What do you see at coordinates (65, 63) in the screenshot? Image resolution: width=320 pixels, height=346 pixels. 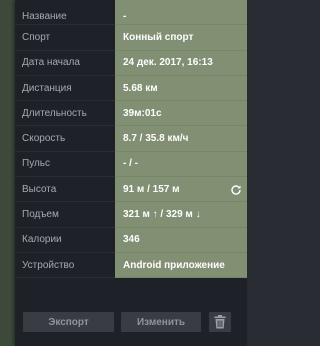 I see `row-label: Дата начала` at bounding box center [65, 63].